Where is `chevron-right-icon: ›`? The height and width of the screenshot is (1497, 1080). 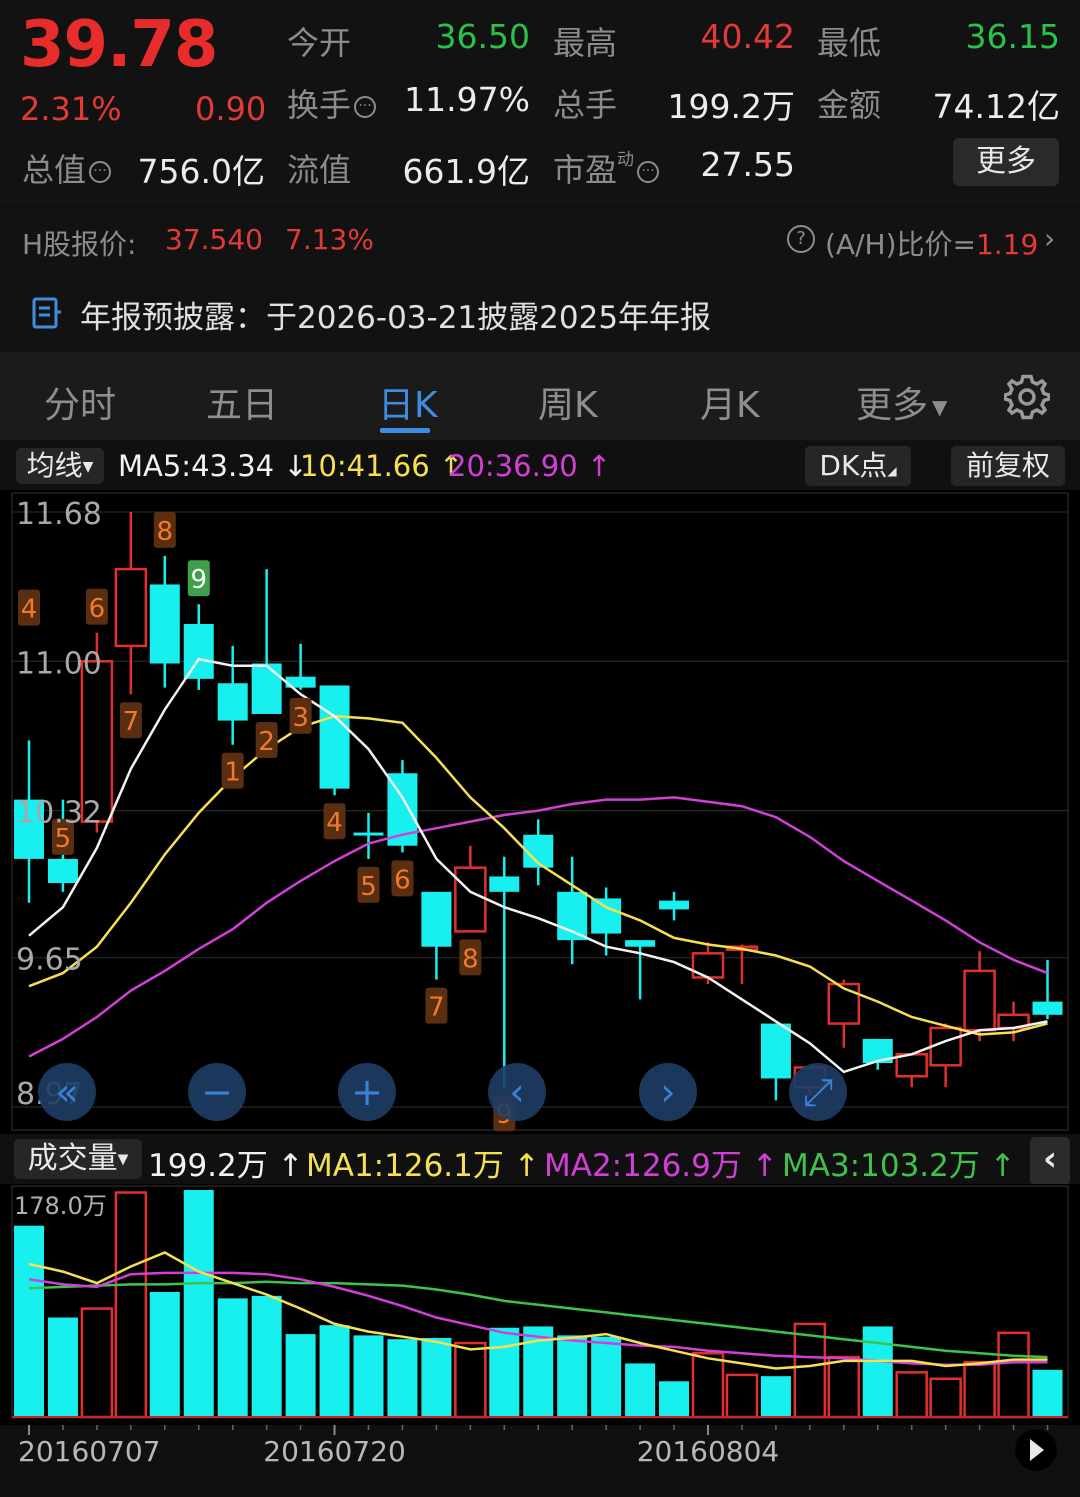
chevron-right-icon: › is located at coordinates (1049, 238).